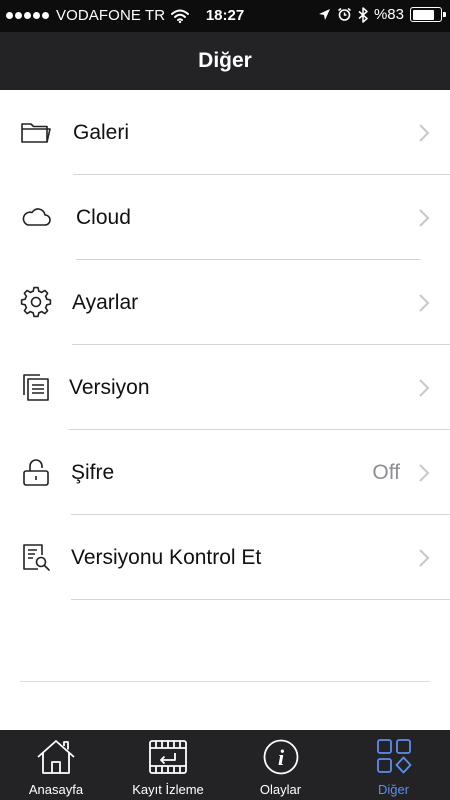 The width and height of the screenshot is (450, 800). I want to click on svg-text: i, so click(280, 757).